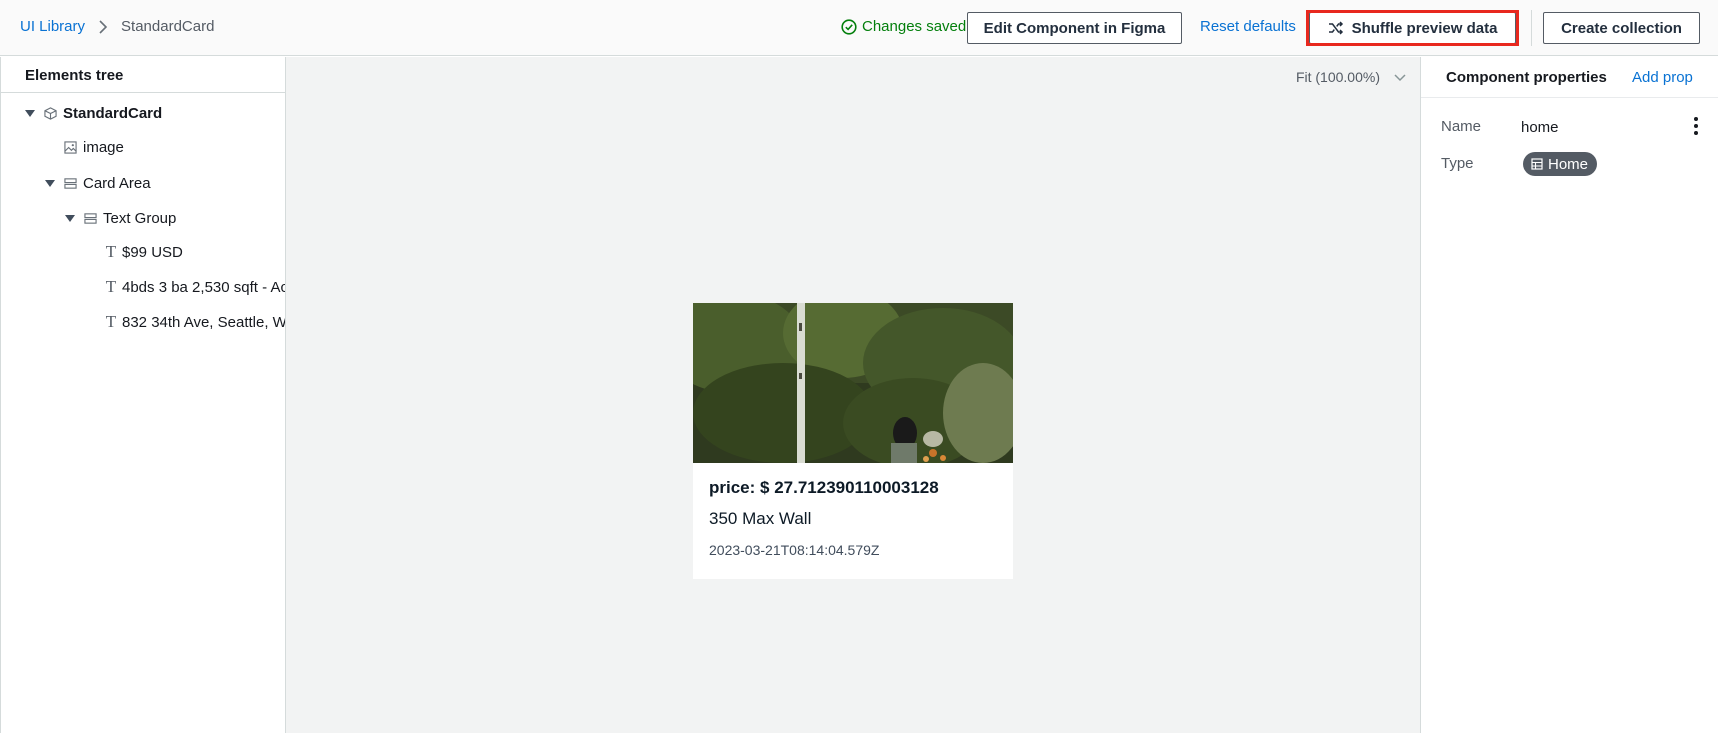  I want to click on shuffle-icon, so click(1335, 28).